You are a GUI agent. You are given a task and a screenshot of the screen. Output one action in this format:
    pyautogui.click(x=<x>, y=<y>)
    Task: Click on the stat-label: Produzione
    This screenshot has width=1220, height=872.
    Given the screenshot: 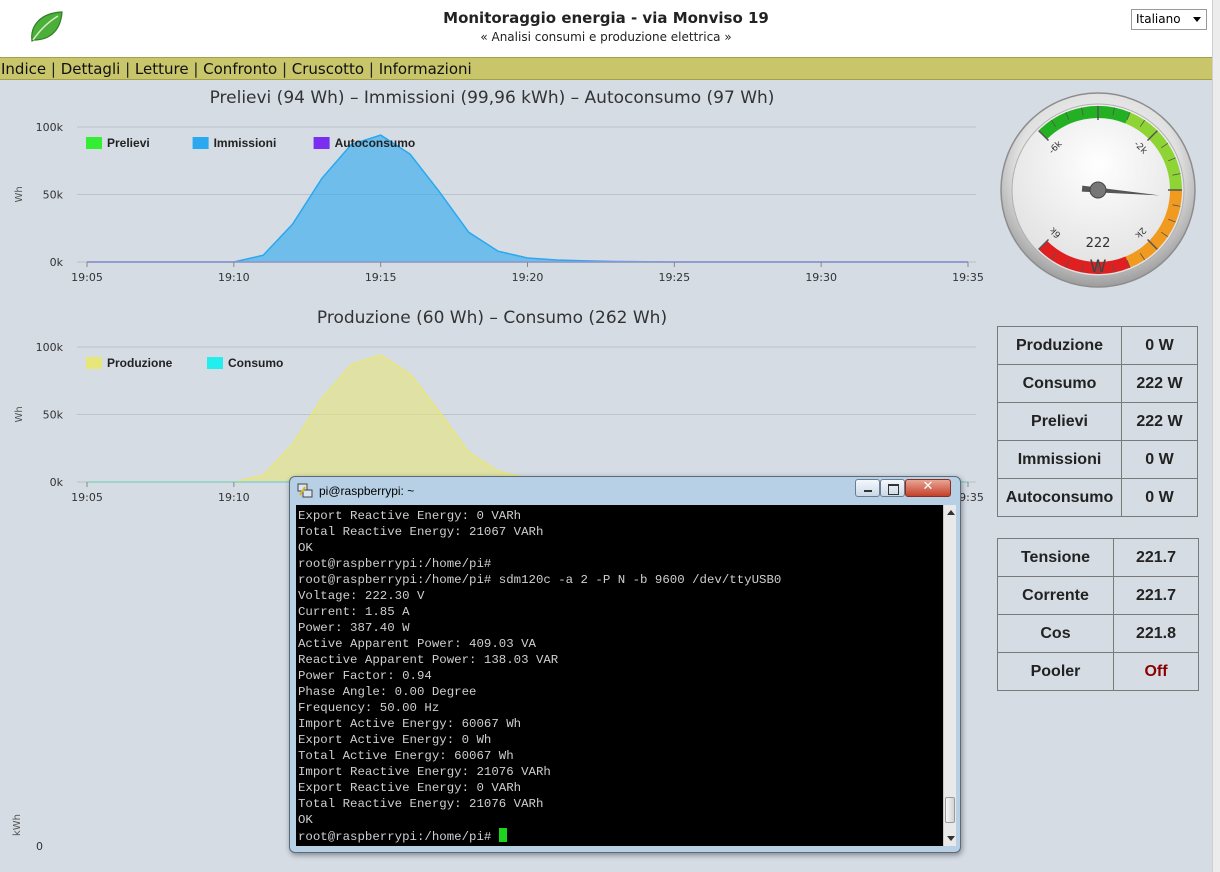 What is the action you would take?
    pyautogui.click(x=1059, y=345)
    